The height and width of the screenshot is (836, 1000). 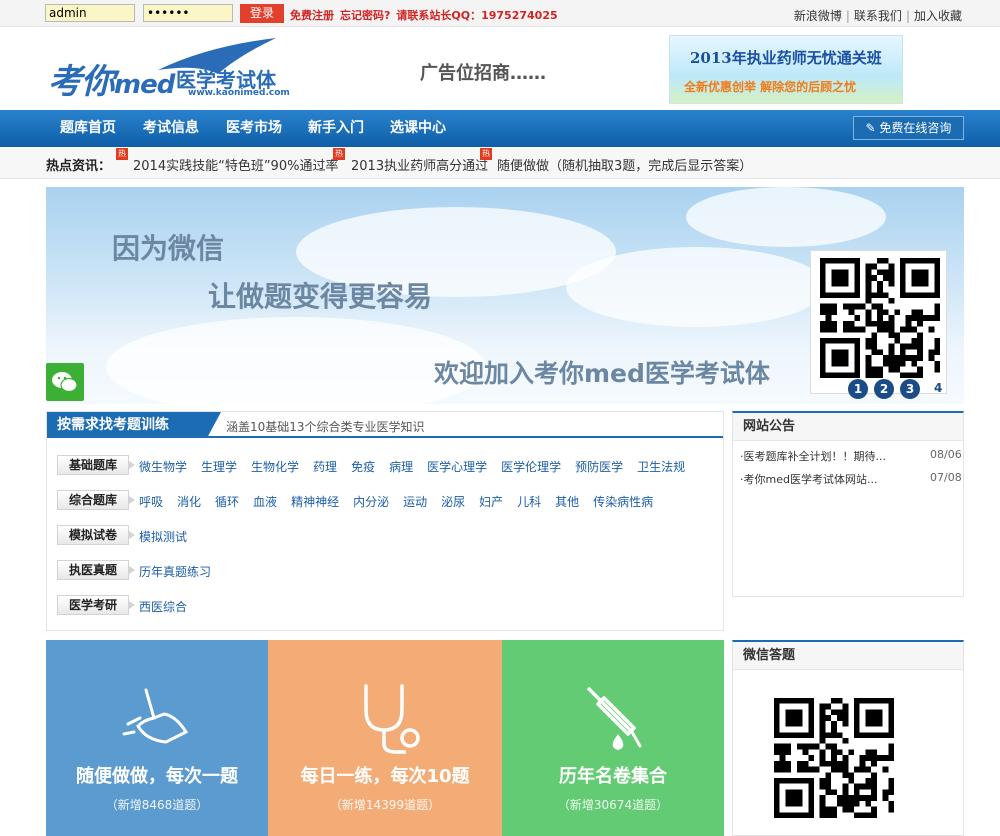 I want to click on tile-title: 历年名卷集合, so click(x=613, y=776).